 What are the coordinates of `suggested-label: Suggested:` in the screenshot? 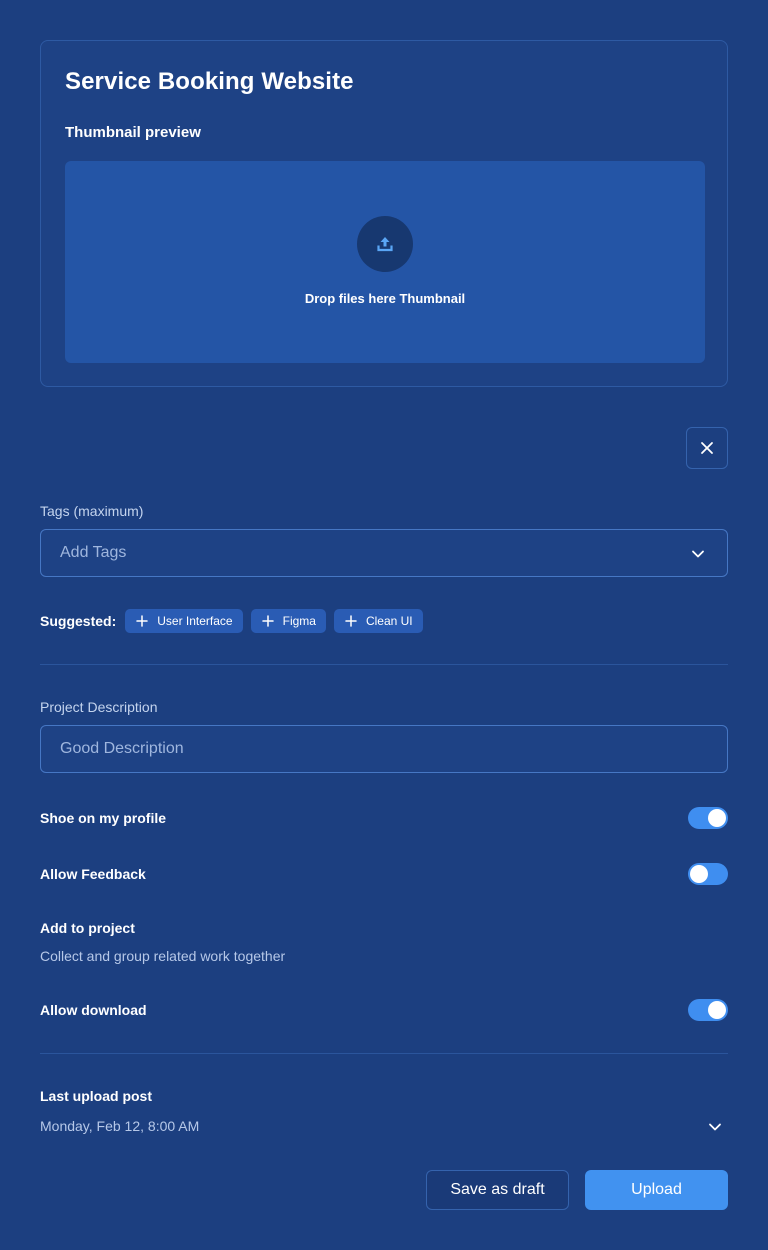 It's located at (78, 621).